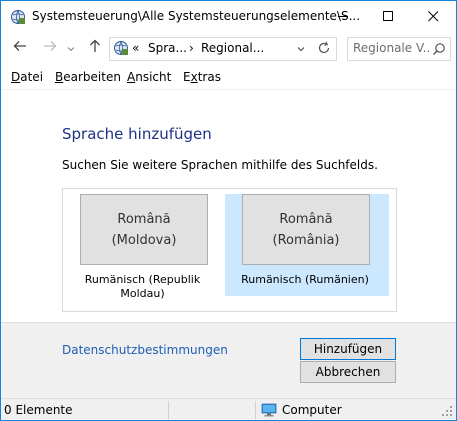 The width and height of the screenshot is (457, 421). I want to click on maximize-button, so click(388, 16).